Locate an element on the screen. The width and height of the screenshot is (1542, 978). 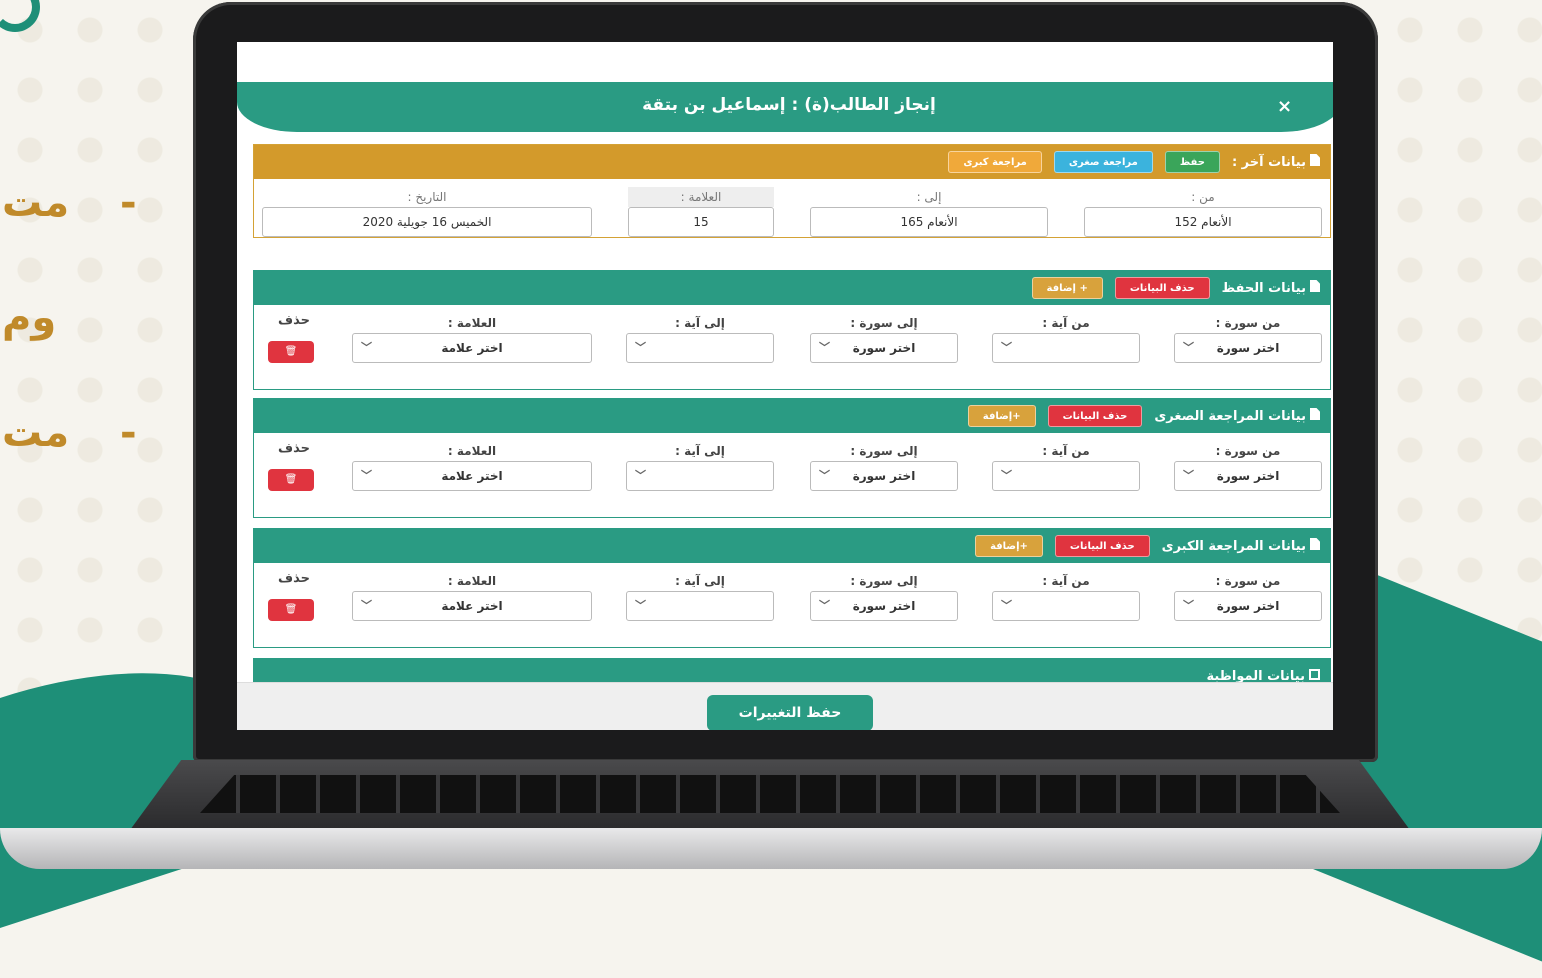
calendar-icon is located at coordinates (1314, 674).